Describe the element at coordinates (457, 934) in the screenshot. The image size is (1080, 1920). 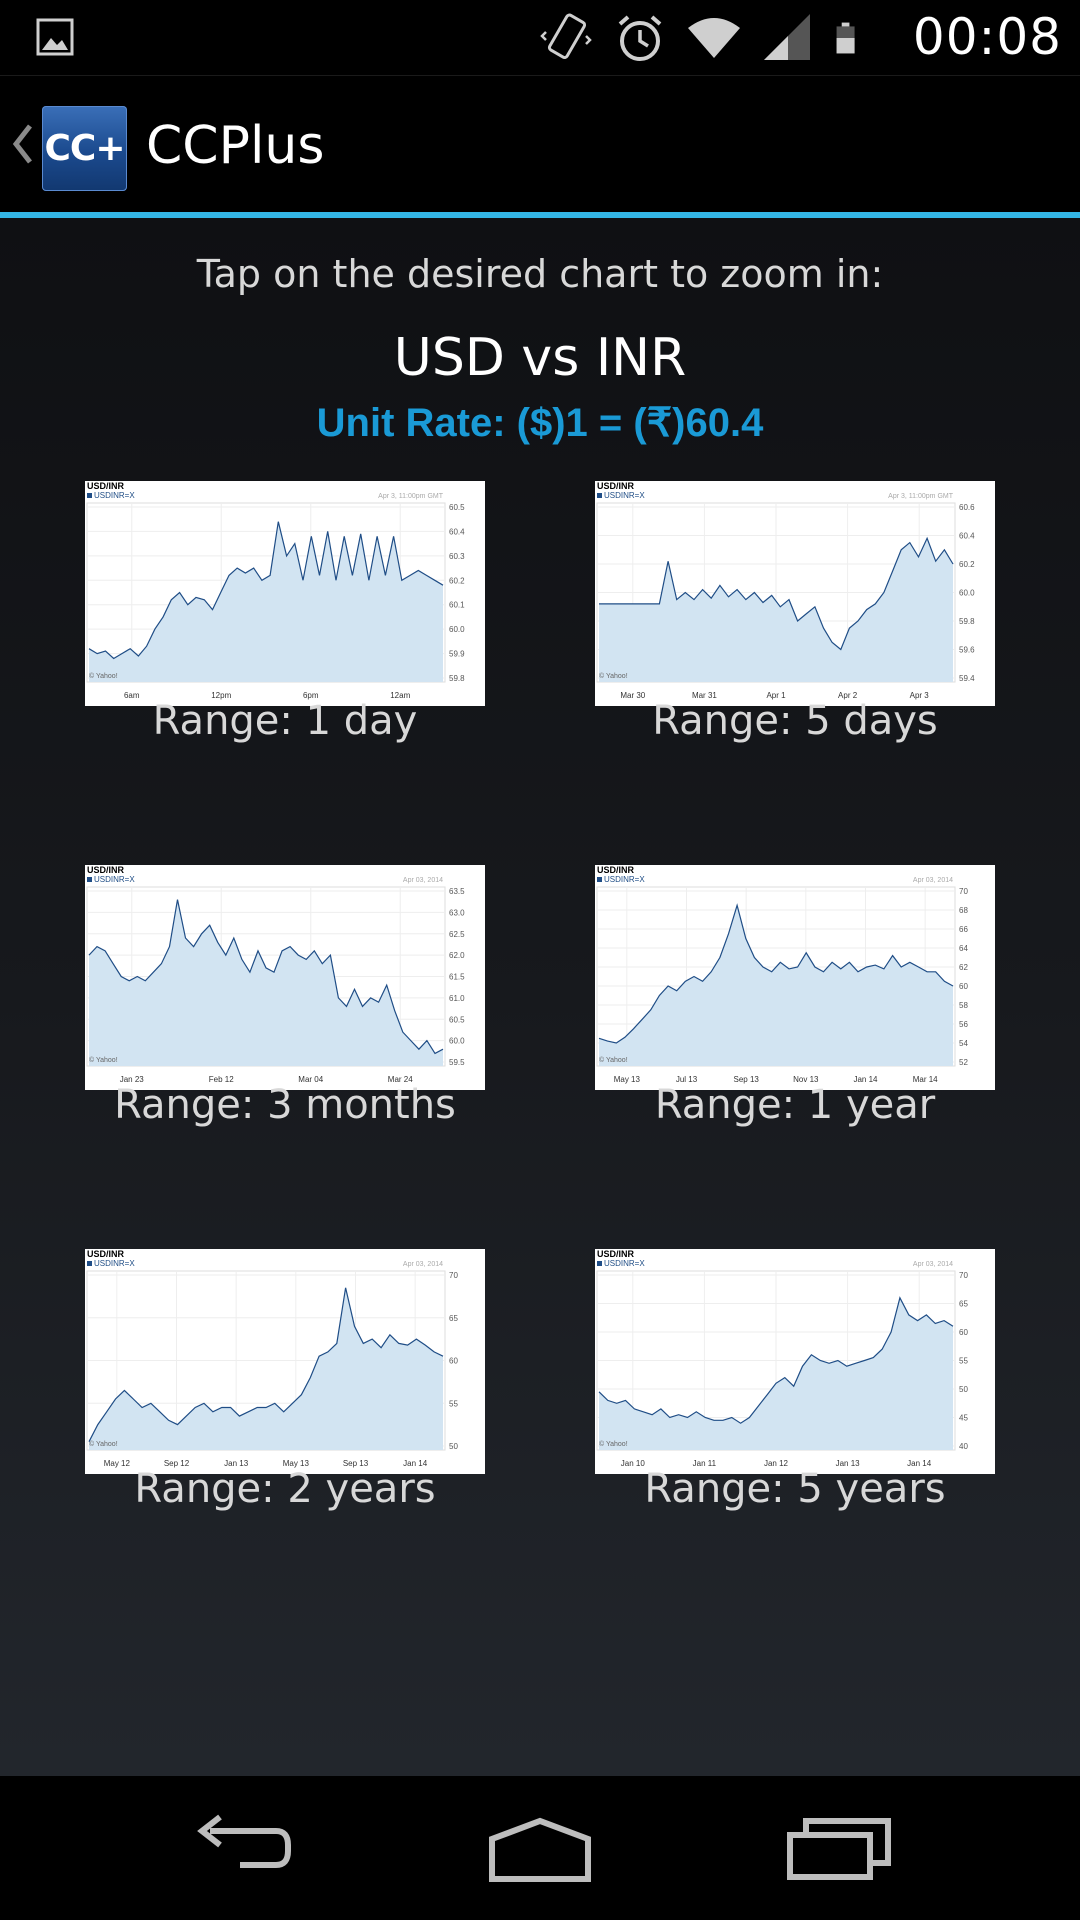
I see `y-tick-label: 62.5` at that location.